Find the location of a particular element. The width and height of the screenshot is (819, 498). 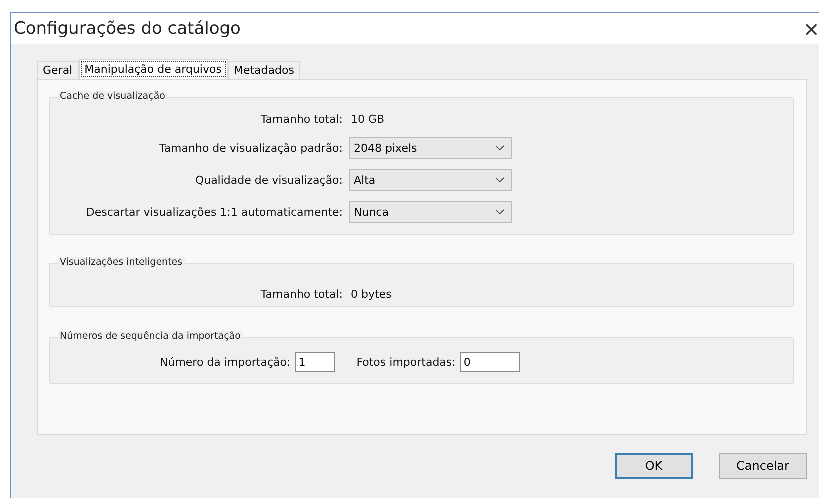

dropdown: Alta is located at coordinates (430, 180).